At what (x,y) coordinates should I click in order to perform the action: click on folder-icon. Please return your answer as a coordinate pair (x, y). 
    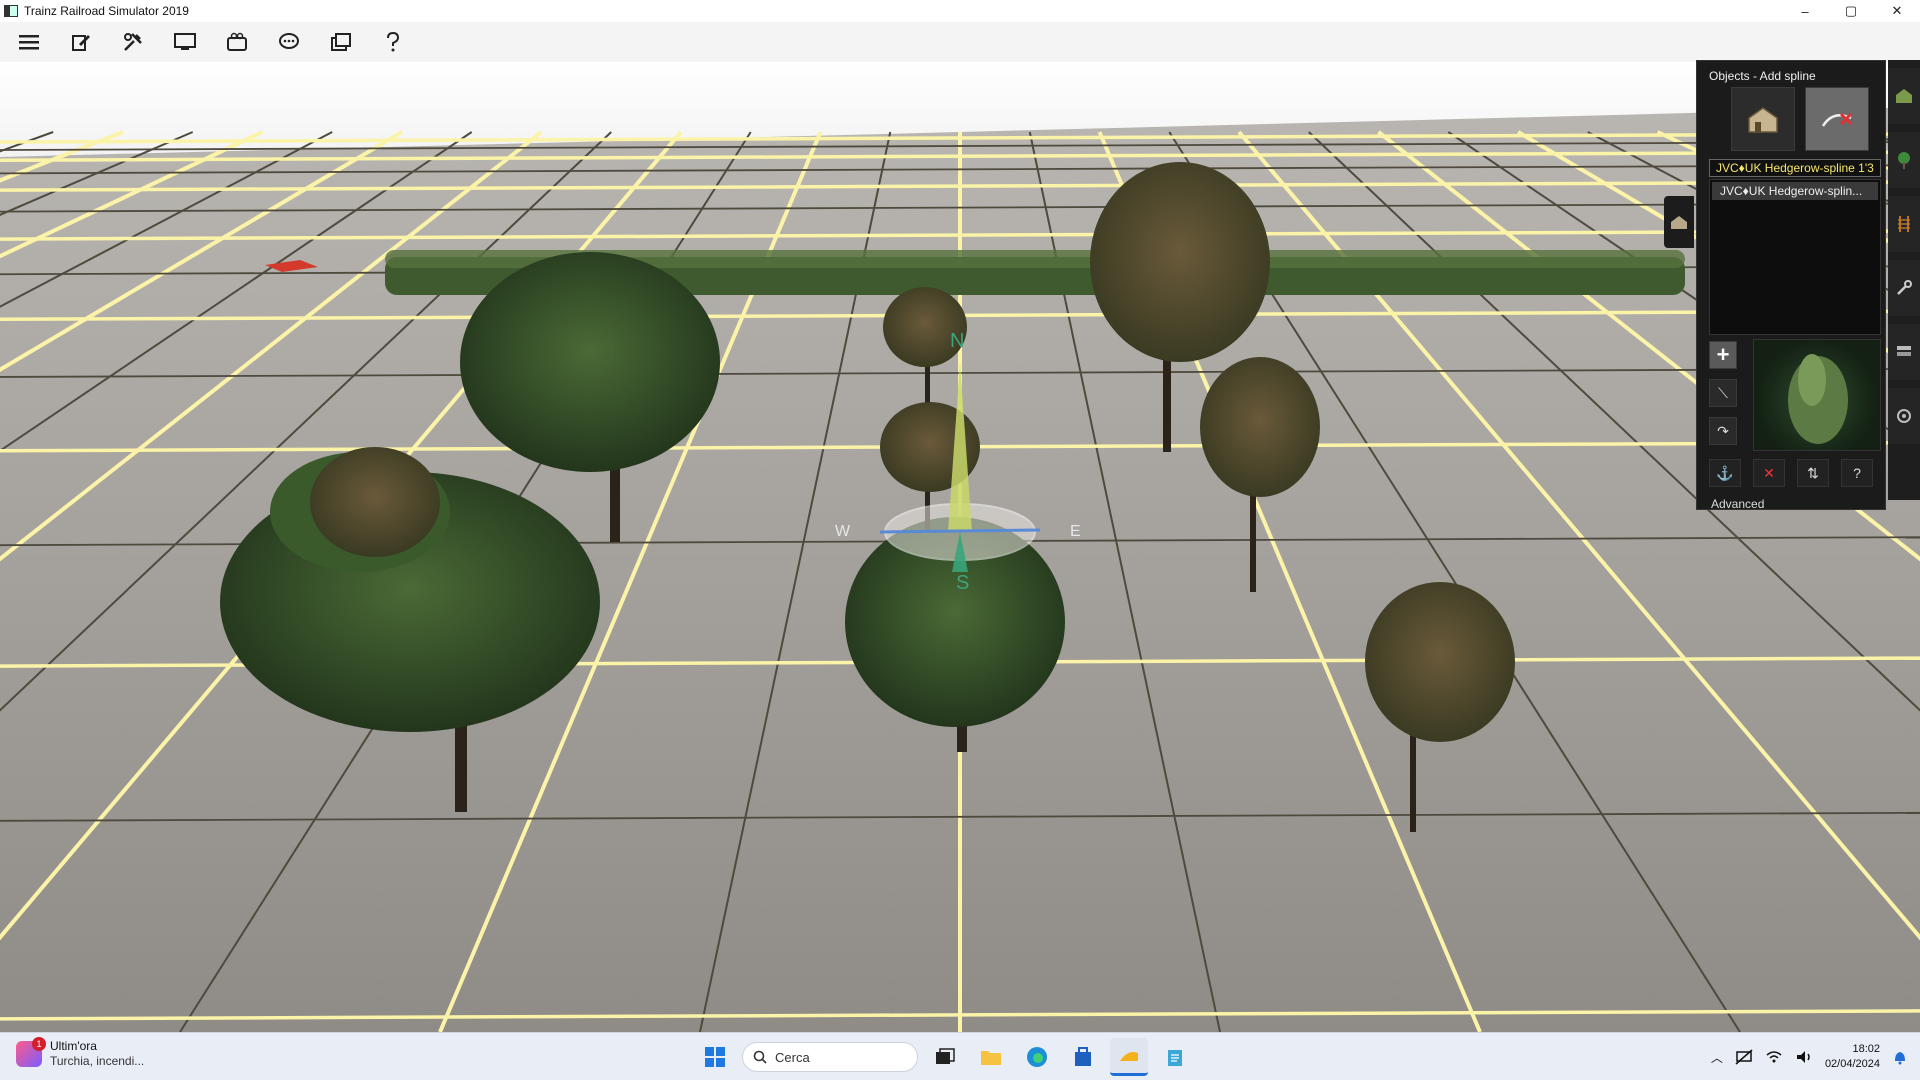
    Looking at the image, I should click on (991, 1058).